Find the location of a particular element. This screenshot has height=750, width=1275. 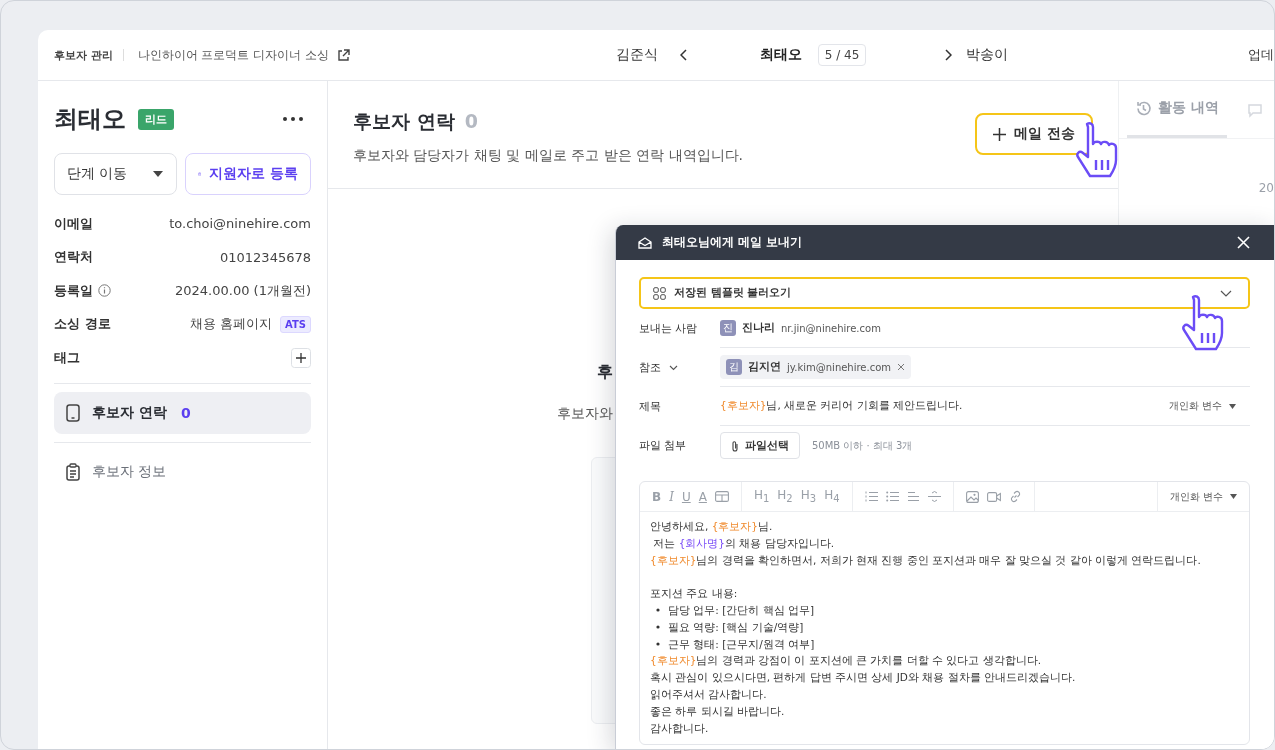

prev-candidate: 김준식 is located at coordinates (636, 55).